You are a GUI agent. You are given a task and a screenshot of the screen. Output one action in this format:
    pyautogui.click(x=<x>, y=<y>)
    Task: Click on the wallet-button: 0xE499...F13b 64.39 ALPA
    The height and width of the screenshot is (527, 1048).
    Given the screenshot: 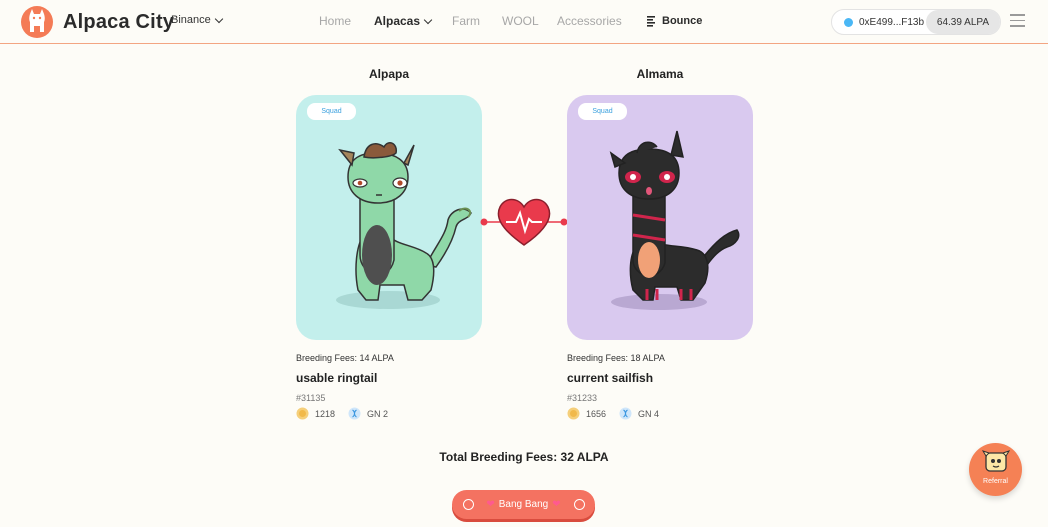 What is the action you would take?
    pyautogui.click(x=916, y=22)
    